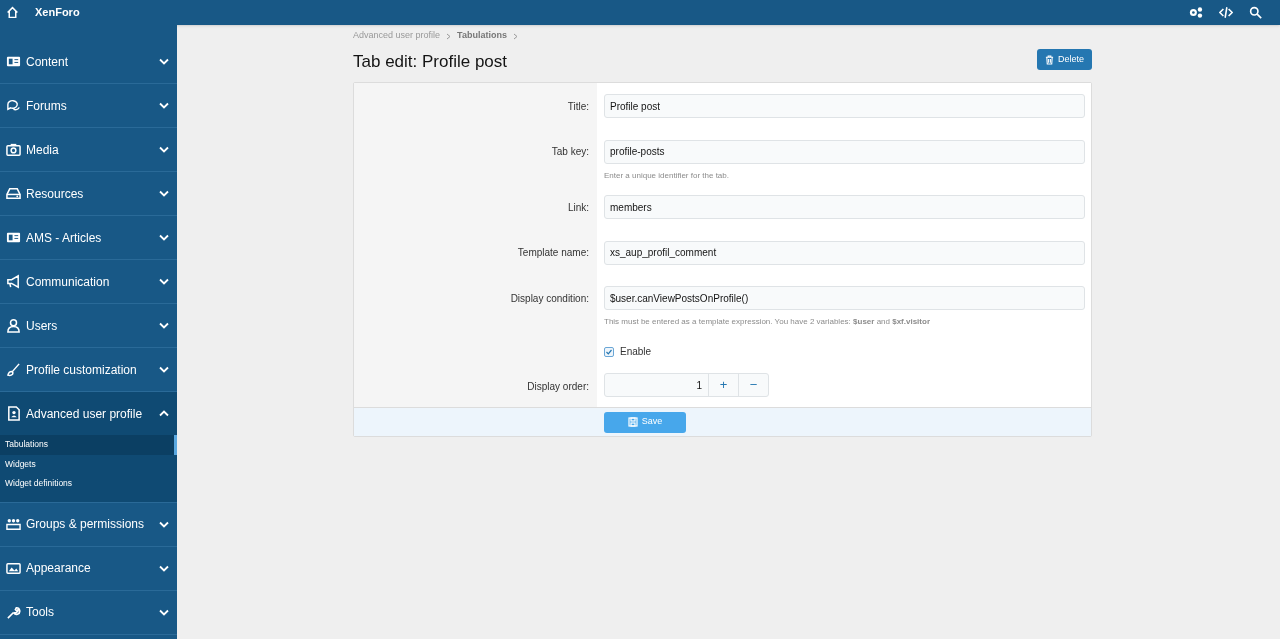  I want to click on field-label: Template name:, so click(553, 252).